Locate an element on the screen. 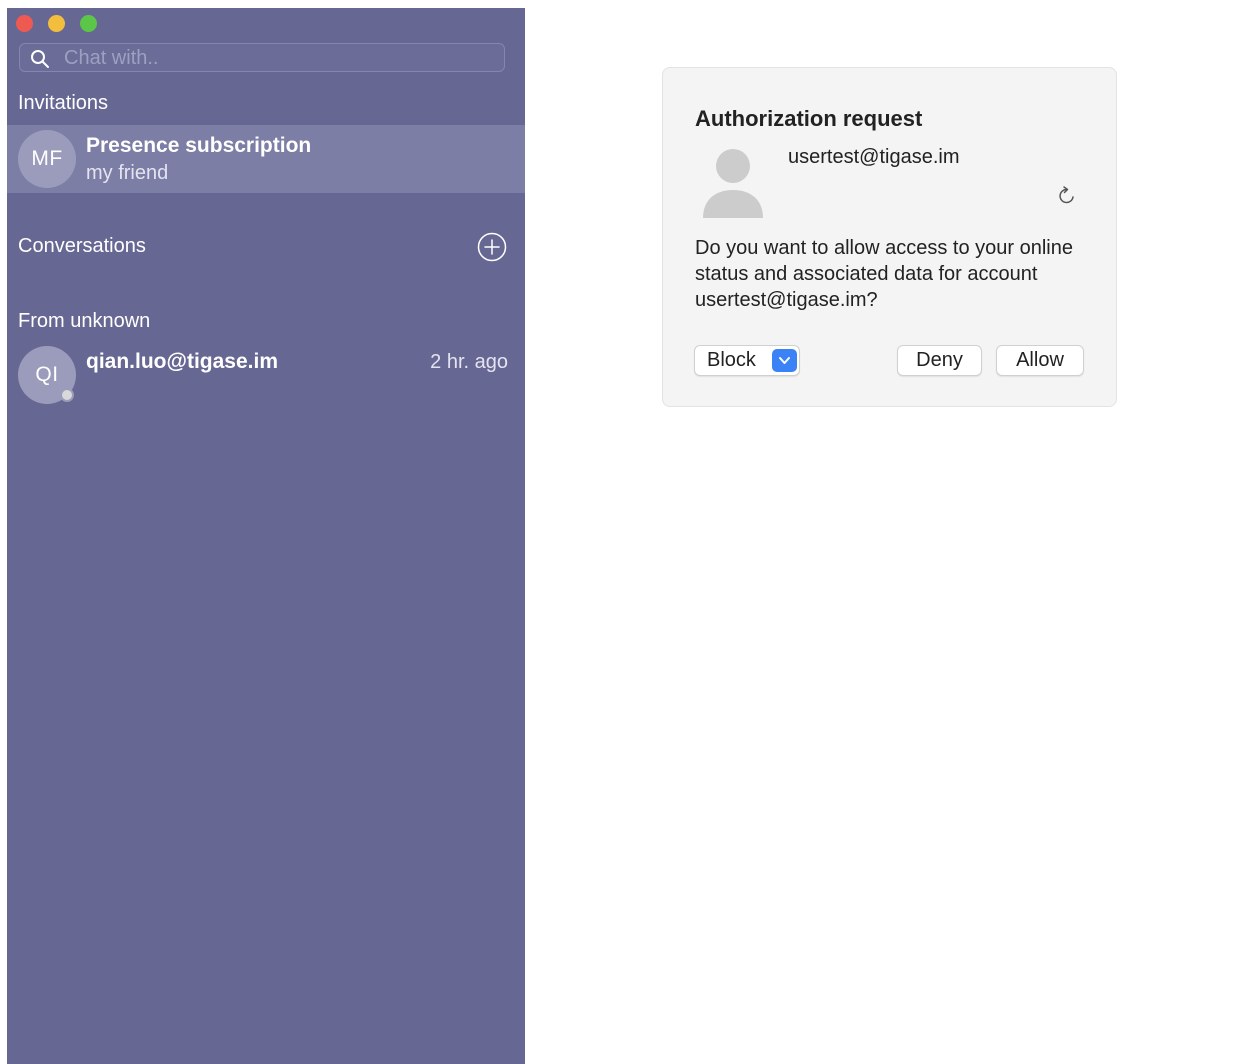  allow-button: Allow is located at coordinates (1040, 360).